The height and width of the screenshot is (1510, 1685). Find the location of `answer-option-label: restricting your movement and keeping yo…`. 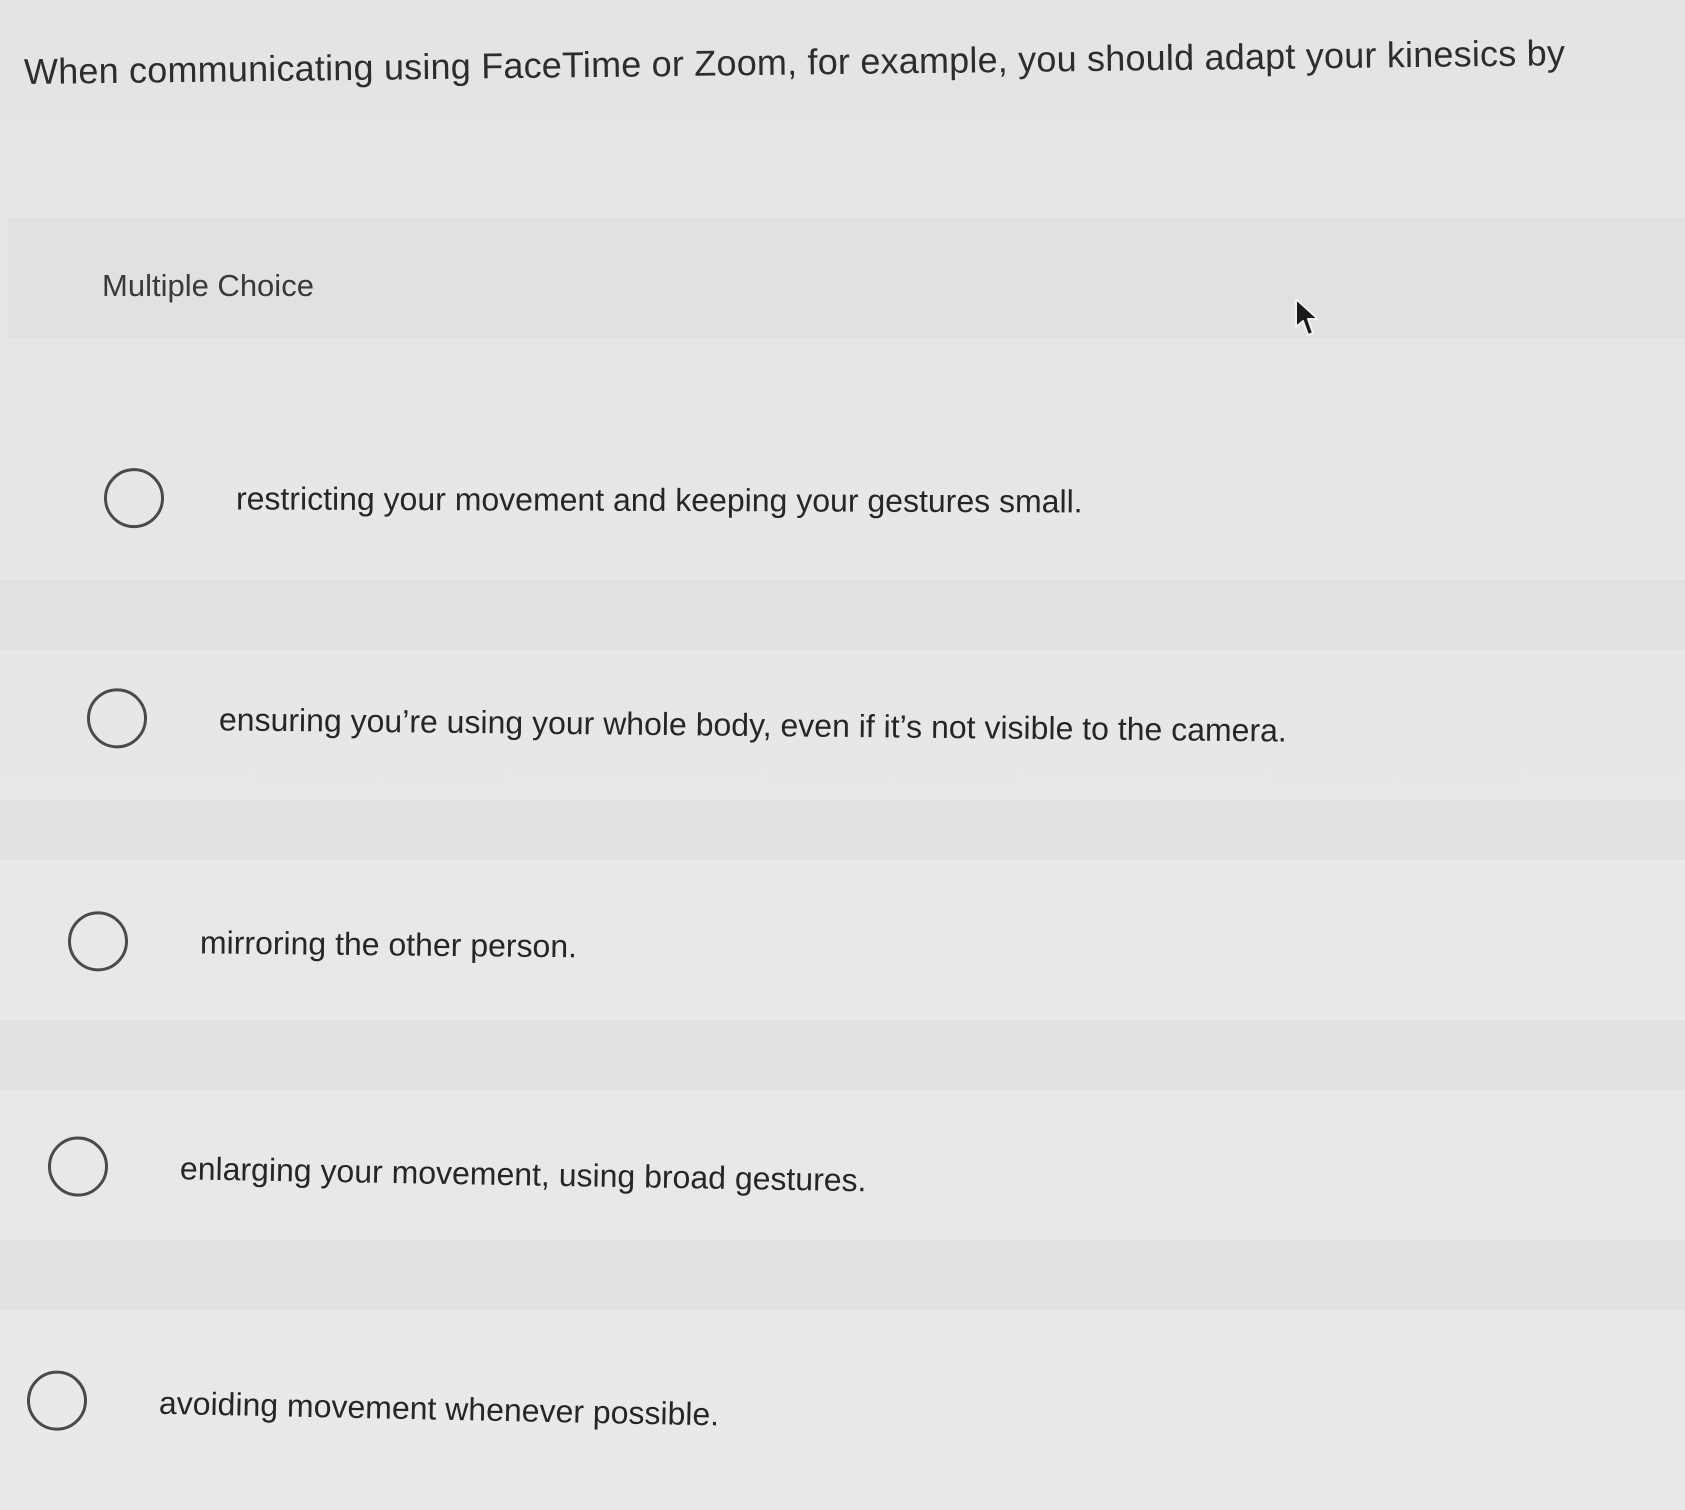

answer-option-label: restricting your movement and keeping yo… is located at coordinates (659, 500).